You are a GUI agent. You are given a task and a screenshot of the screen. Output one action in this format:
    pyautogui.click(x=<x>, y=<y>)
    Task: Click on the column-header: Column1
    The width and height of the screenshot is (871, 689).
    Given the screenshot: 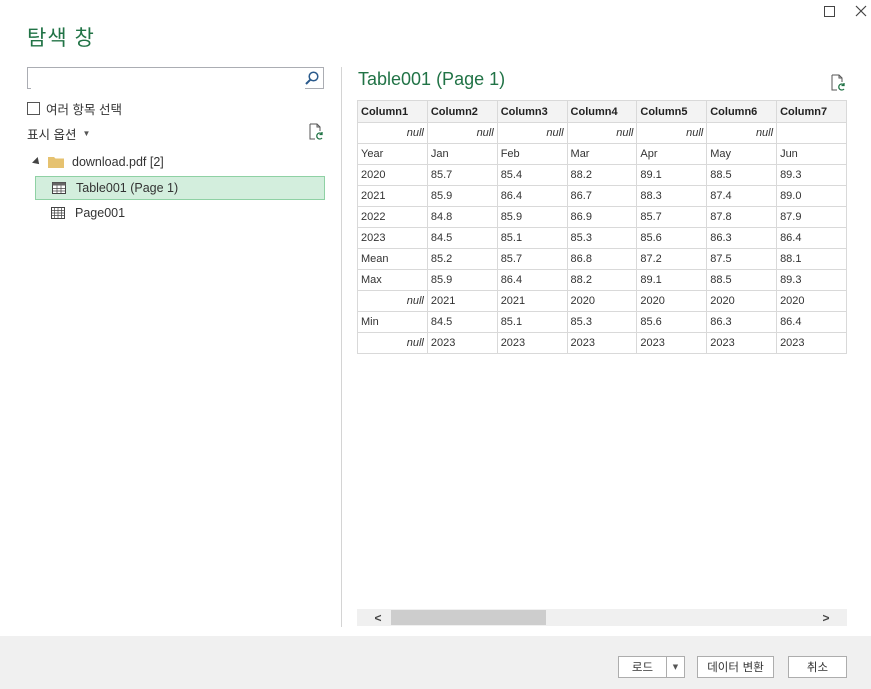 What is the action you would take?
    pyautogui.click(x=392, y=111)
    